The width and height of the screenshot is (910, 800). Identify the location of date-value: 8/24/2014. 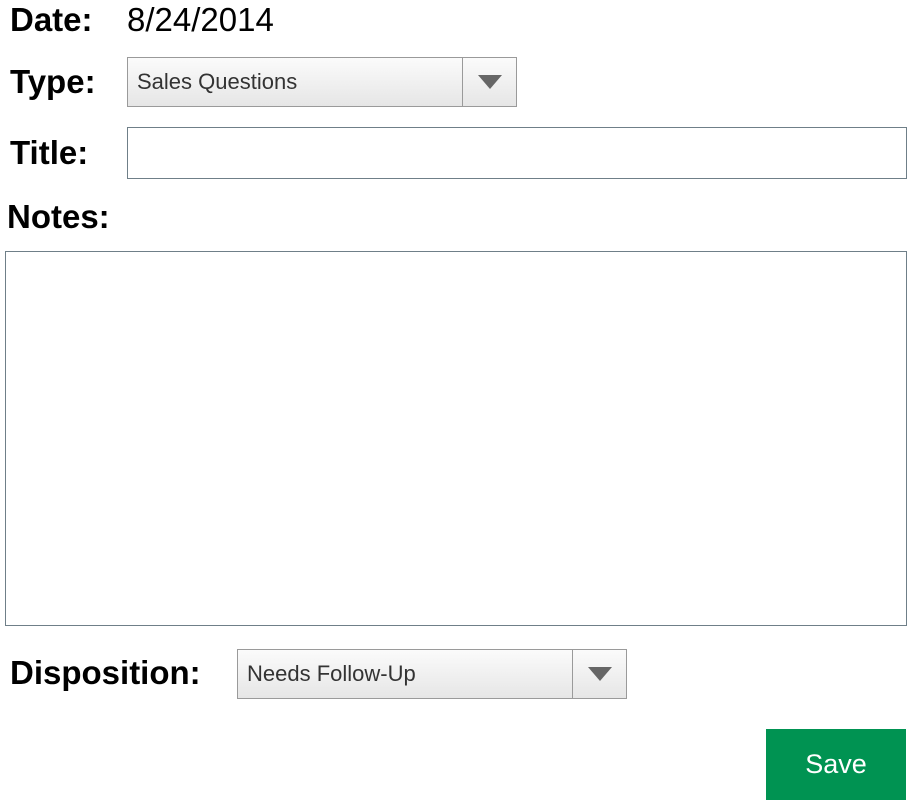
(200, 19).